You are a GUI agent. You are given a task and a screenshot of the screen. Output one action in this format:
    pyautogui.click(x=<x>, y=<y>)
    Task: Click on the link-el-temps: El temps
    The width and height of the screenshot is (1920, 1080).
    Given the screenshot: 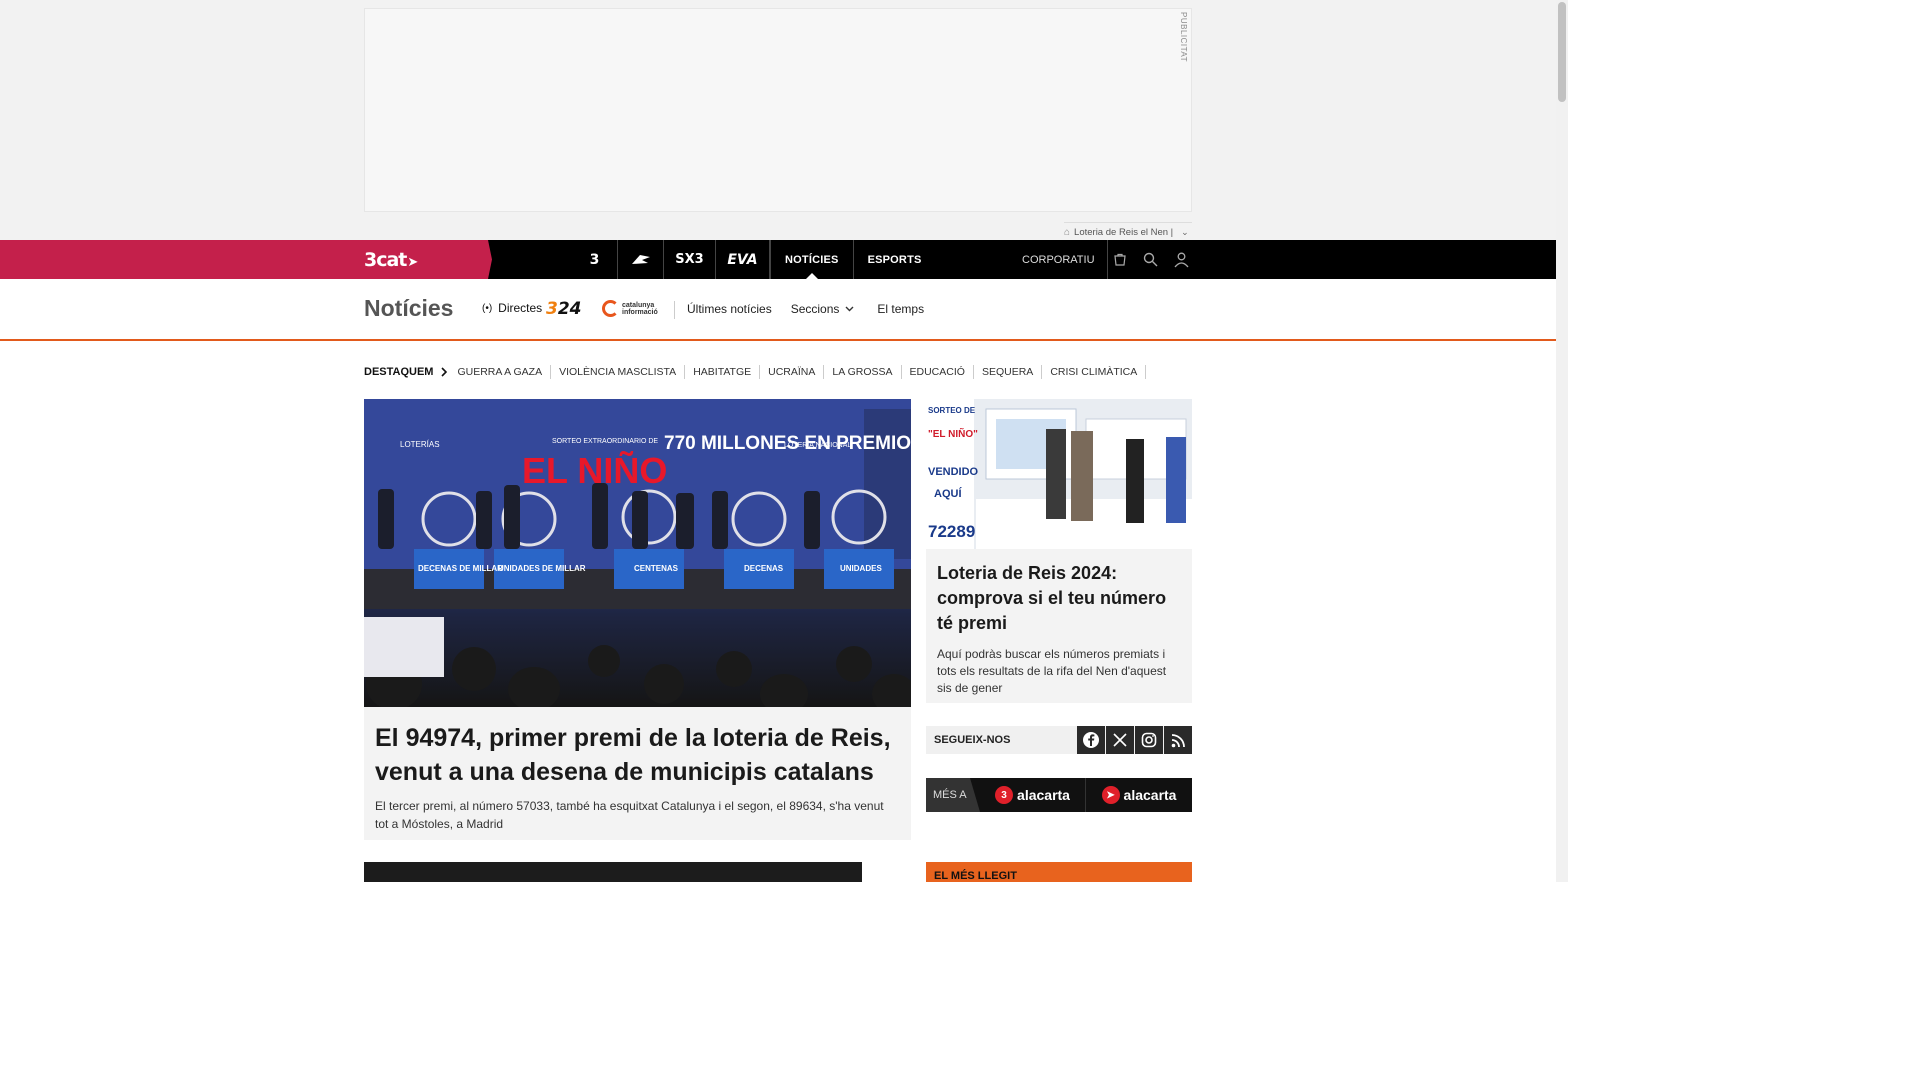 What is the action you would take?
    pyautogui.click(x=900, y=309)
    